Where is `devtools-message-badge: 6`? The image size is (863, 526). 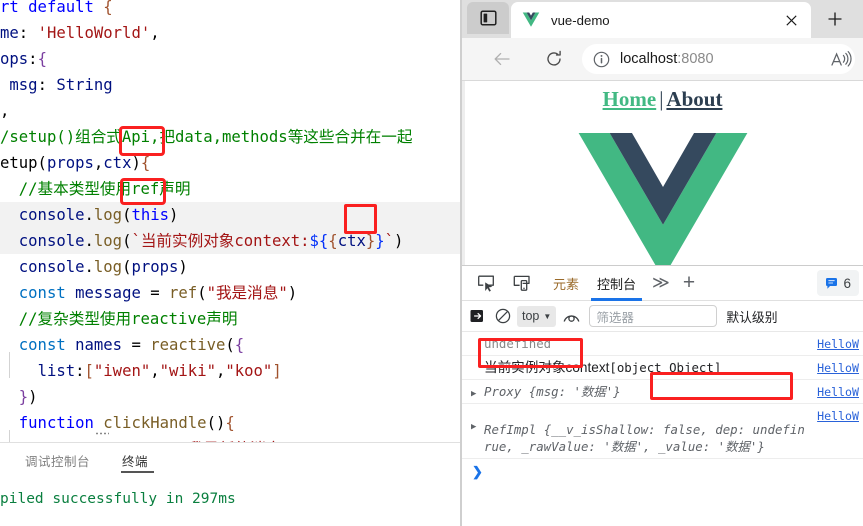
devtools-message-badge: 6 is located at coordinates (838, 283).